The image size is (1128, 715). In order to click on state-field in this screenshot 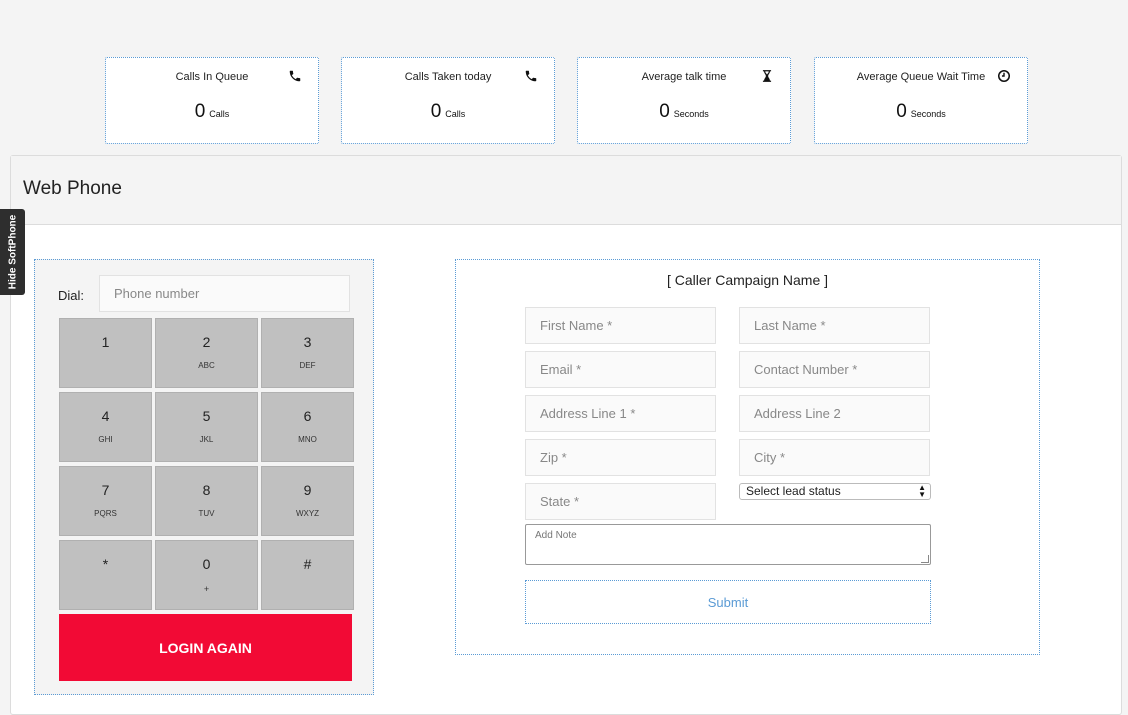, I will do `click(620, 501)`.